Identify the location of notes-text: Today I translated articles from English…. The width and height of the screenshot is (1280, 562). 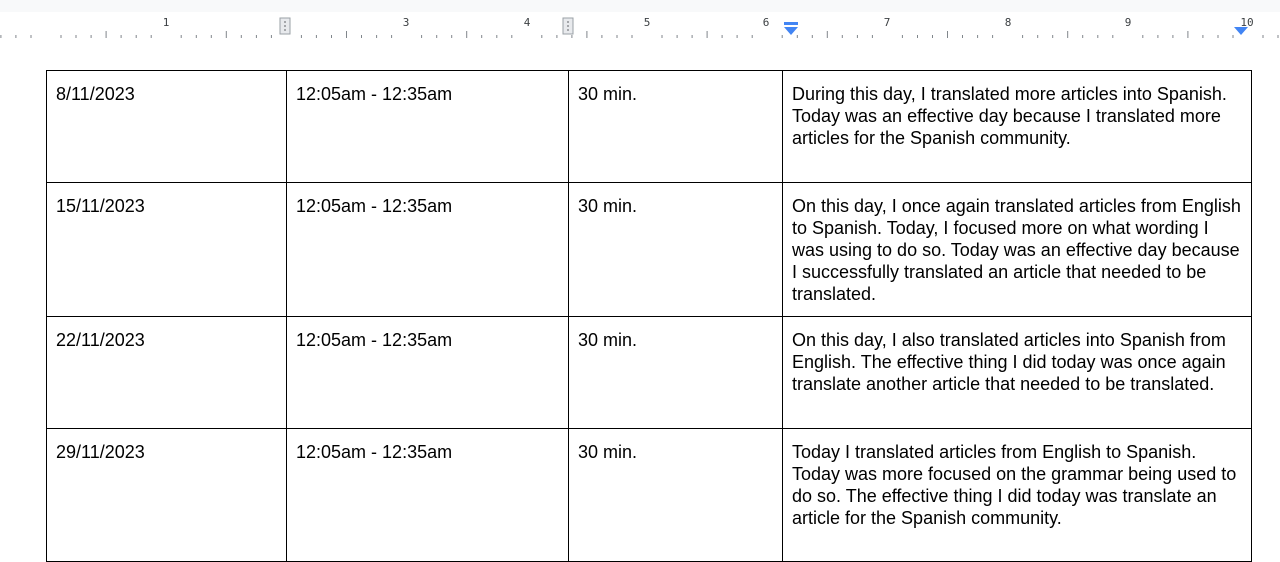
(1014, 485).